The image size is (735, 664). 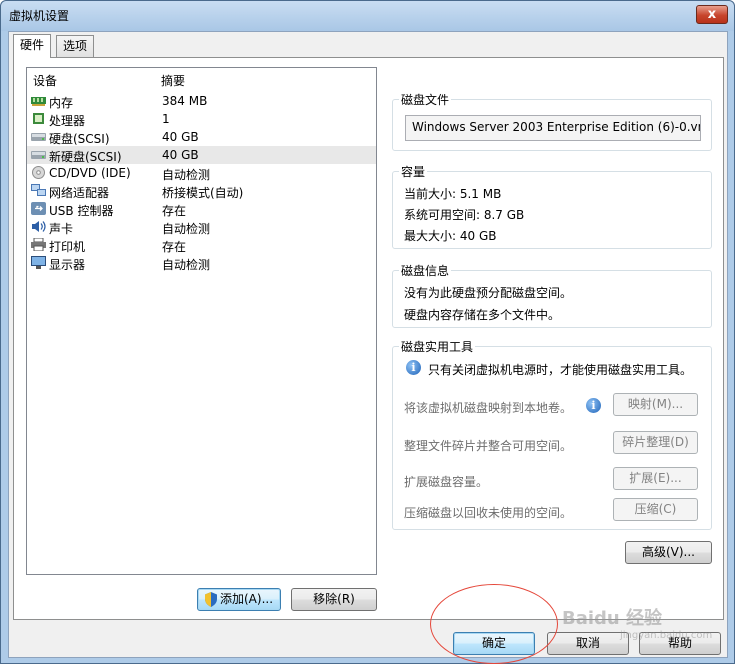 I want to click on device-row-sound-card: 声卡 自动检测, so click(x=201, y=227).